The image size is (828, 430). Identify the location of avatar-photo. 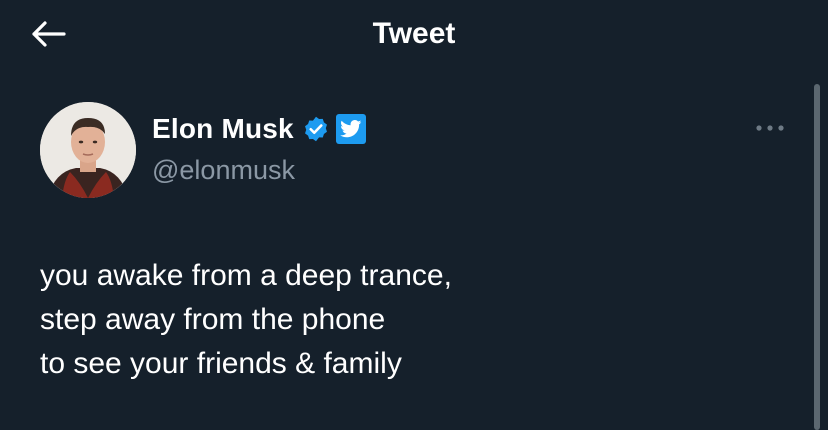
(88, 150).